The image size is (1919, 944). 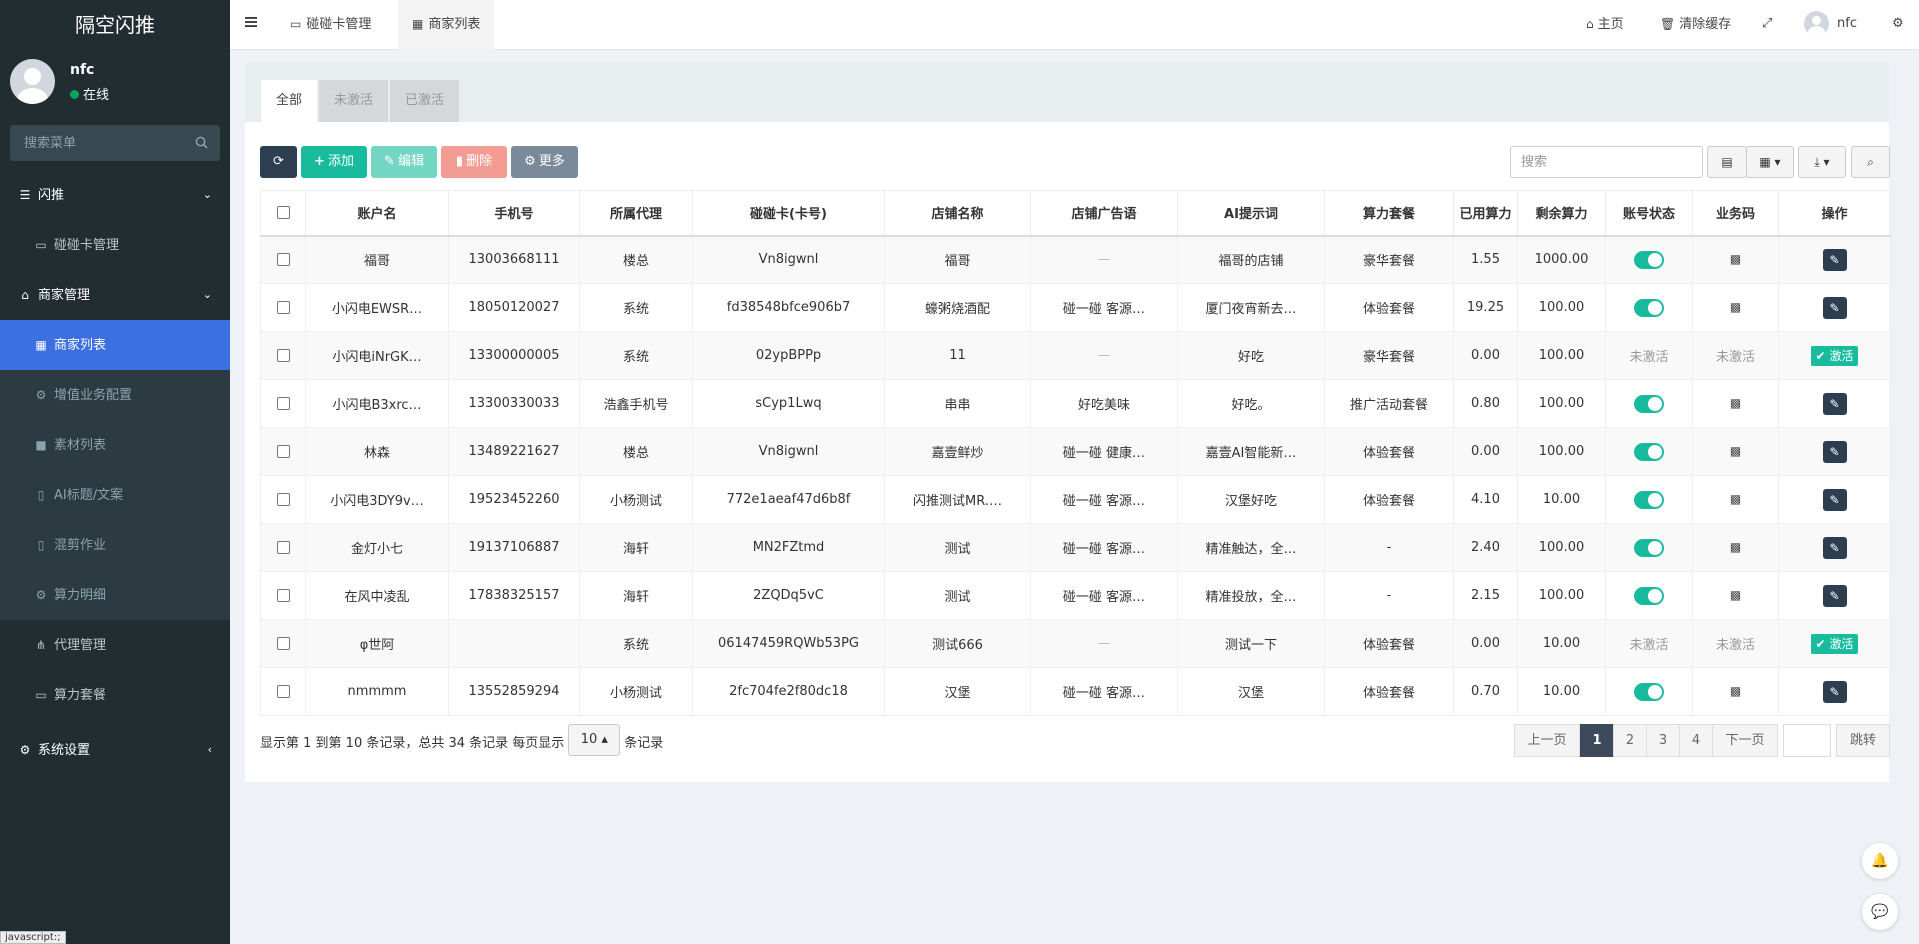 What do you see at coordinates (1822, 162) in the screenshot?
I see `export-button: ⤓ ▾` at bounding box center [1822, 162].